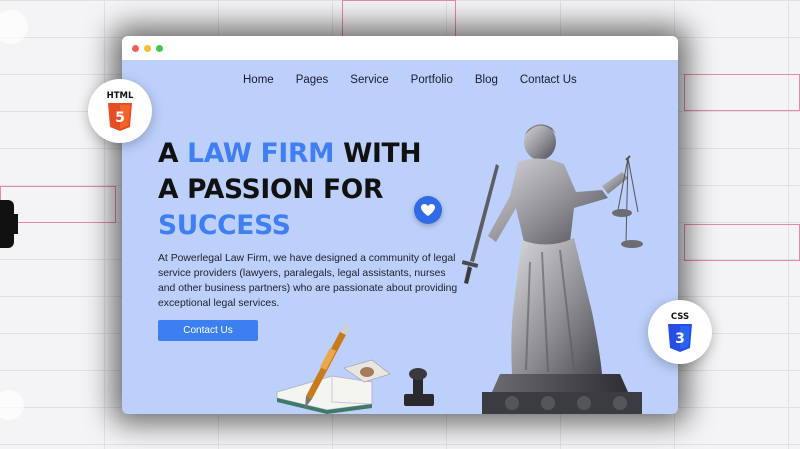 This screenshot has width=800, height=449. Describe the element at coordinates (369, 80) in the screenshot. I see `nav-item-service: Service` at that location.